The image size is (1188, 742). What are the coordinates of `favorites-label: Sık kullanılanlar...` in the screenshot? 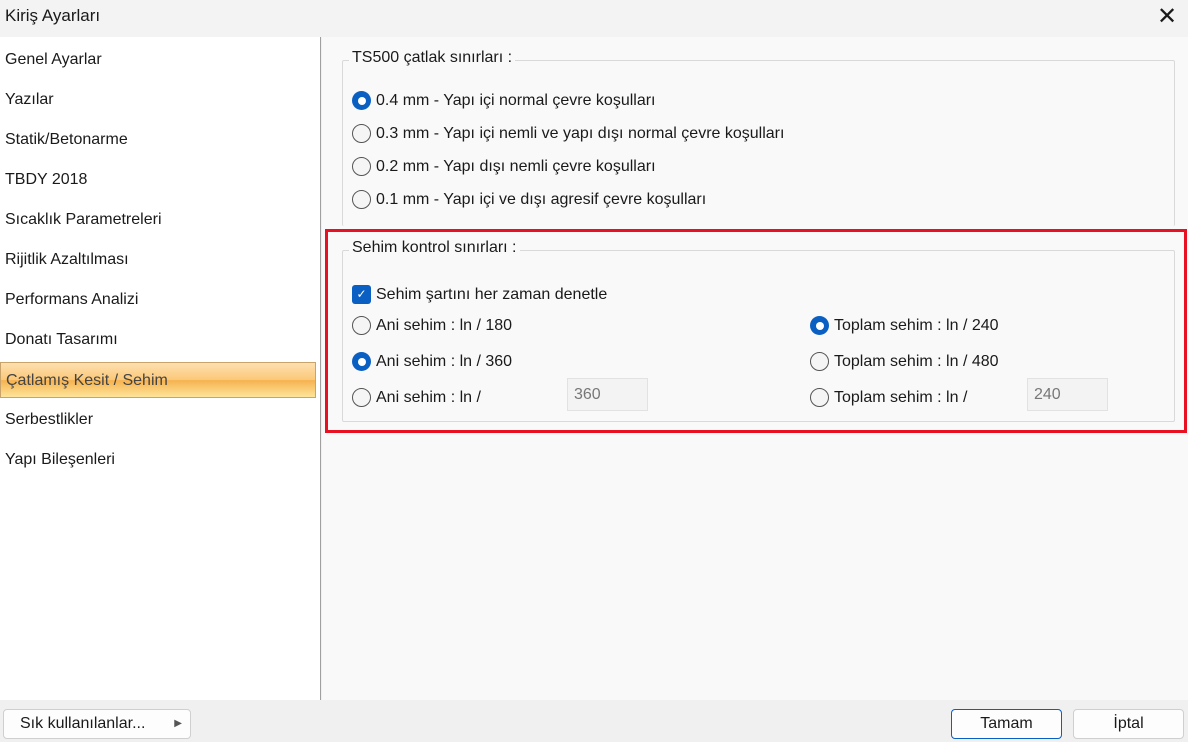 It's located at (83, 723).